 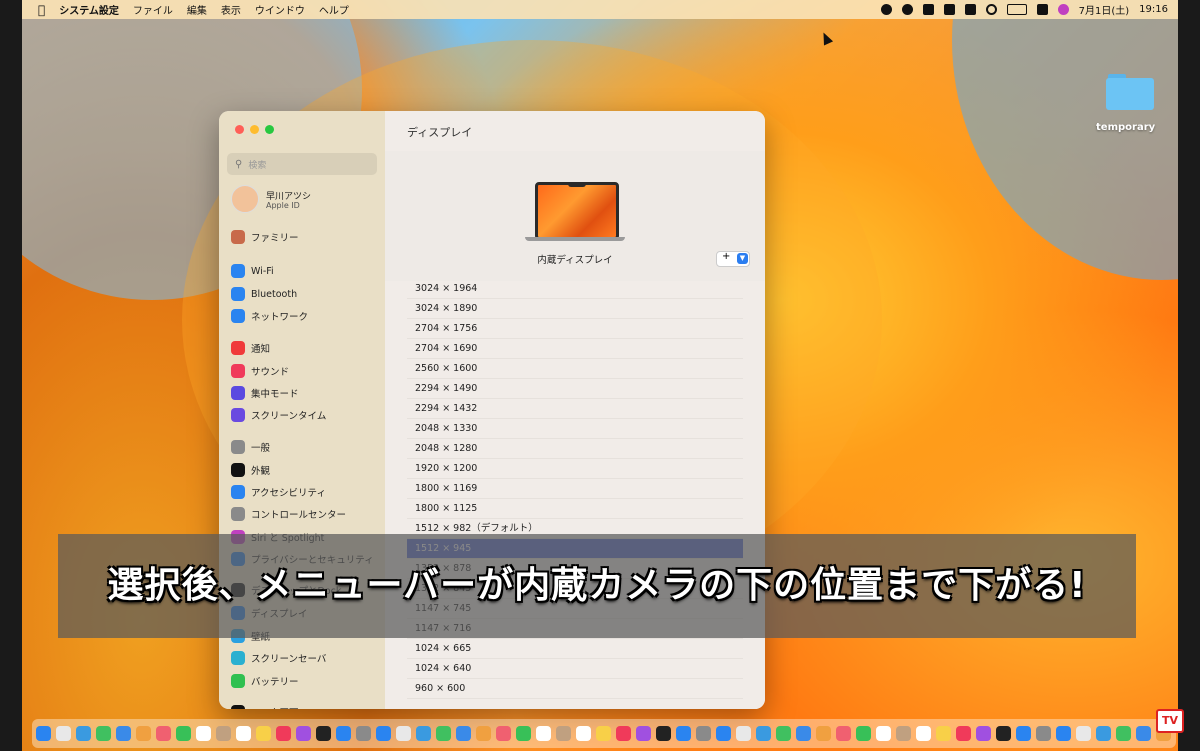 What do you see at coordinates (343, 733) in the screenshot?
I see `appstore-icon` at bounding box center [343, 733].